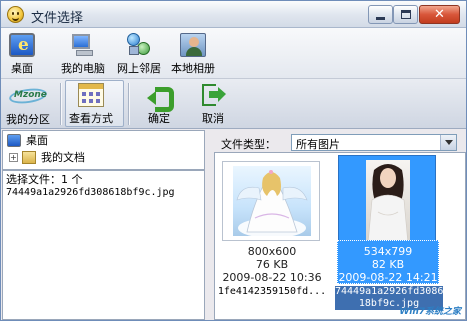 This screenshot has height=321, width=467. I want to click on file-type-value: 所有图片, so click(318, 144).